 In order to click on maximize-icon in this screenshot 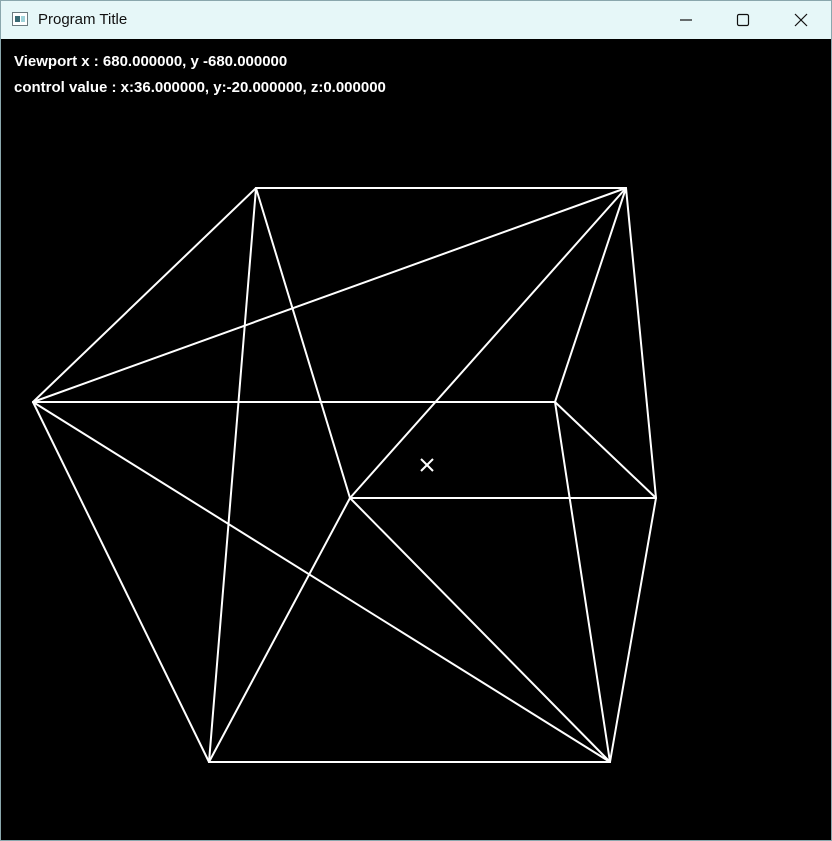, I will do `click(743, 20)`.